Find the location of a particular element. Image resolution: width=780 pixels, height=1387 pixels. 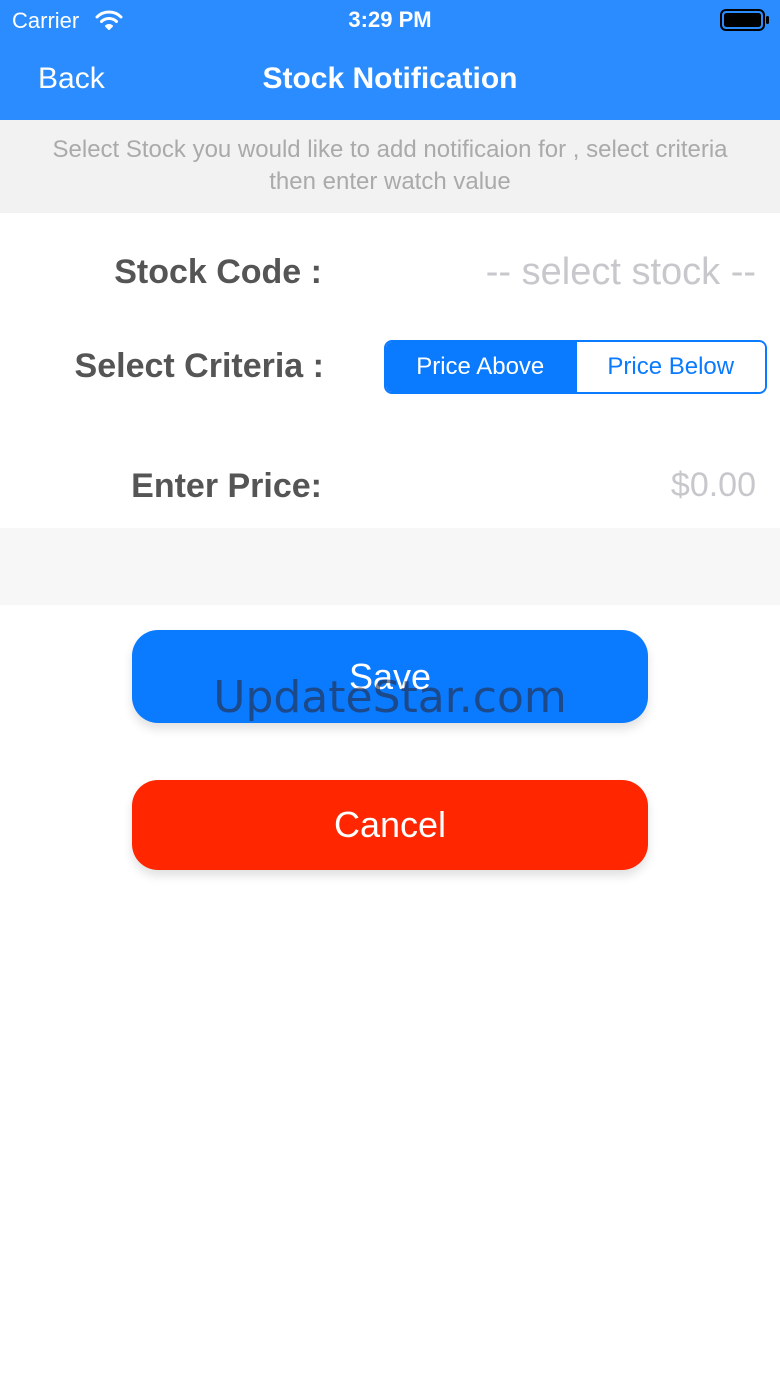

header: Carrier 3:29 PM Back Stock Notification is located at coordinates (390, 60).